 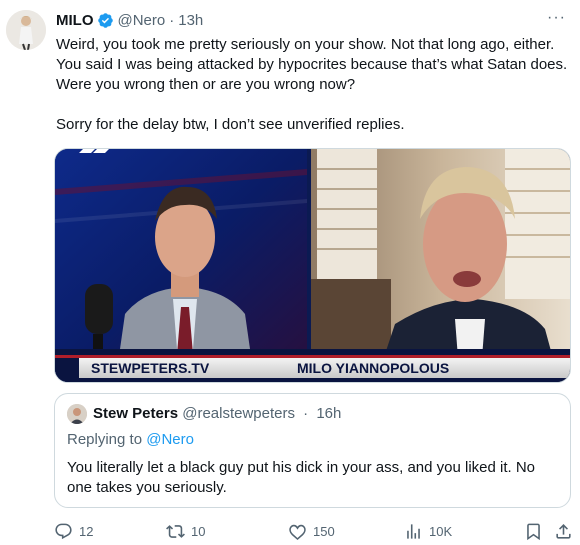 I want to click on views-button: 10K, so click(x=428, y=531).